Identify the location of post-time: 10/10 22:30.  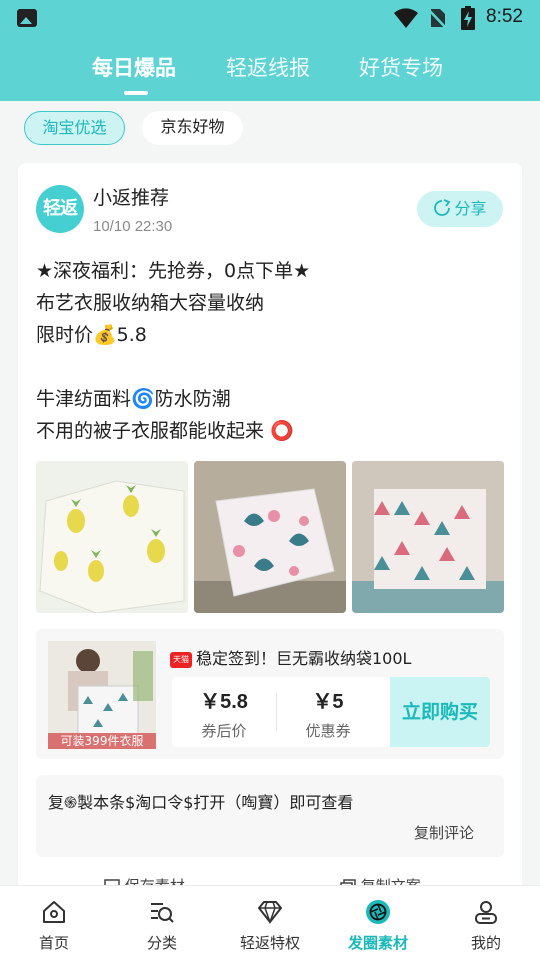
(133, 226).